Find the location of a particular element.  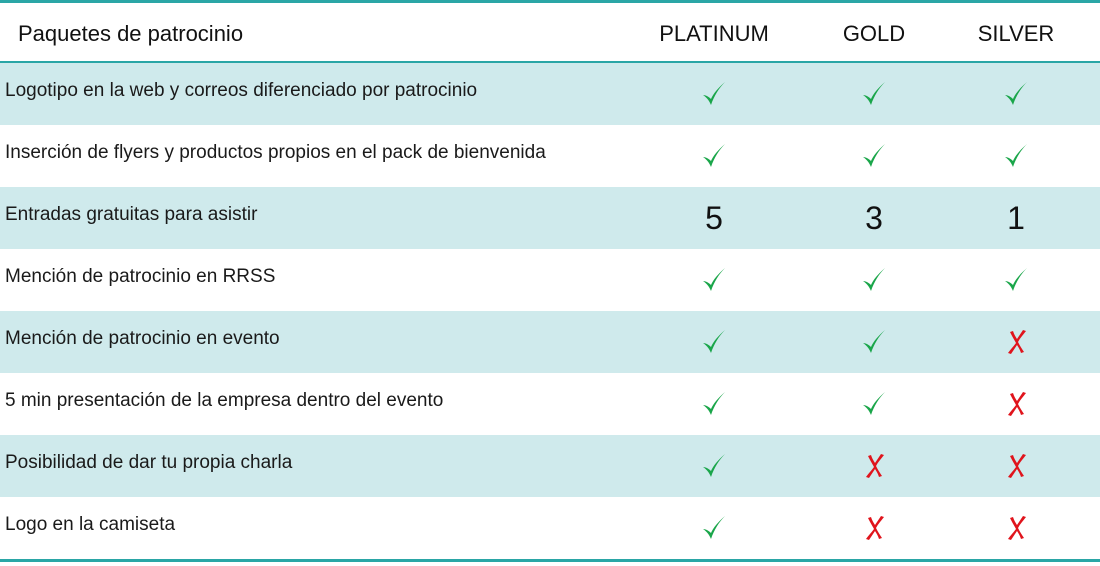

bottom-rule is located at coordinates (550, 560).